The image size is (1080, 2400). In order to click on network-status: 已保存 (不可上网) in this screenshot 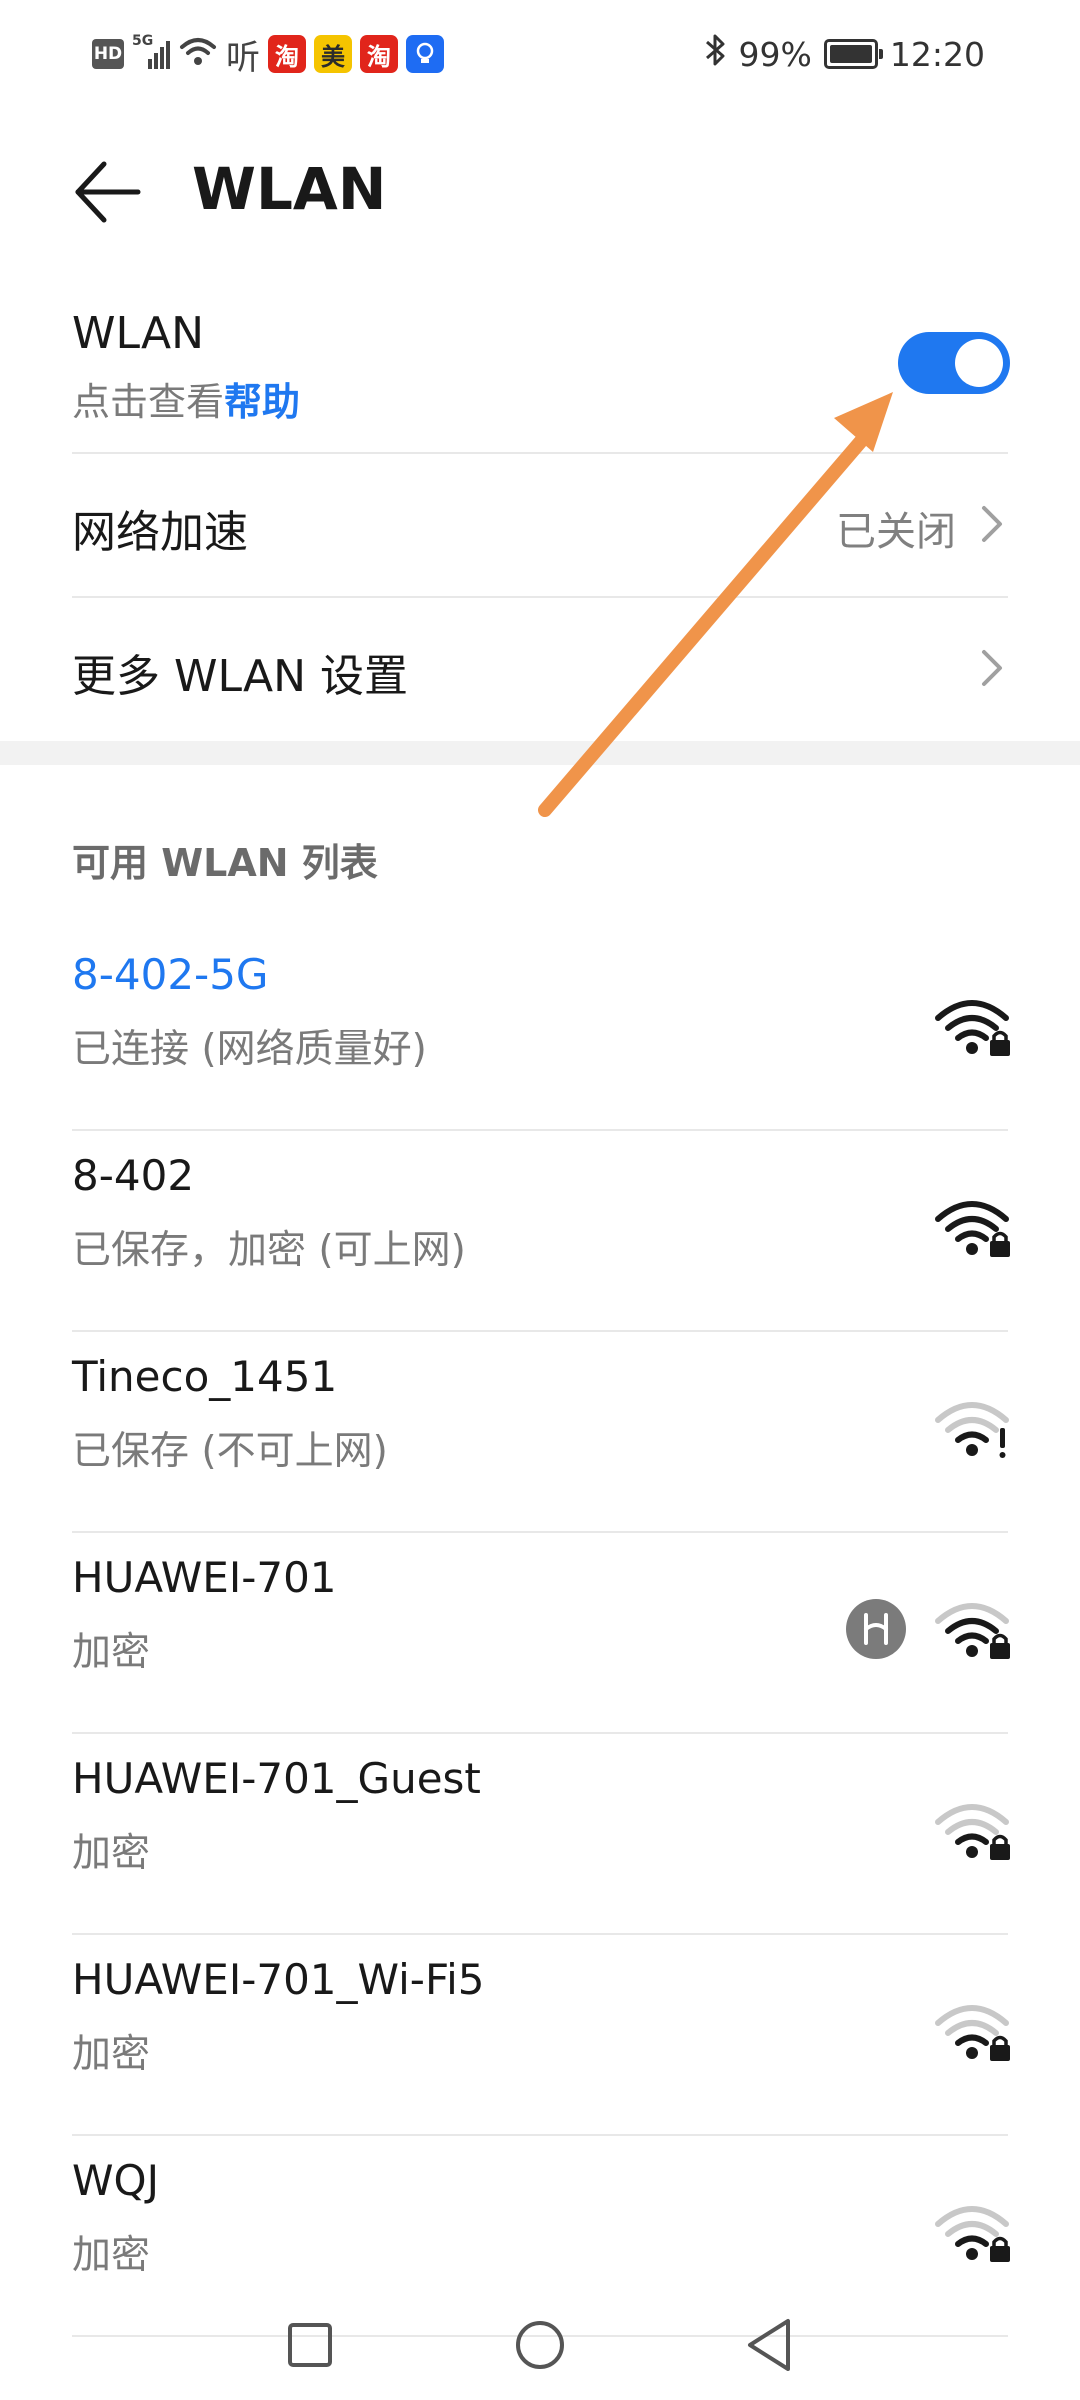, I will do `click(230, 1451)`.